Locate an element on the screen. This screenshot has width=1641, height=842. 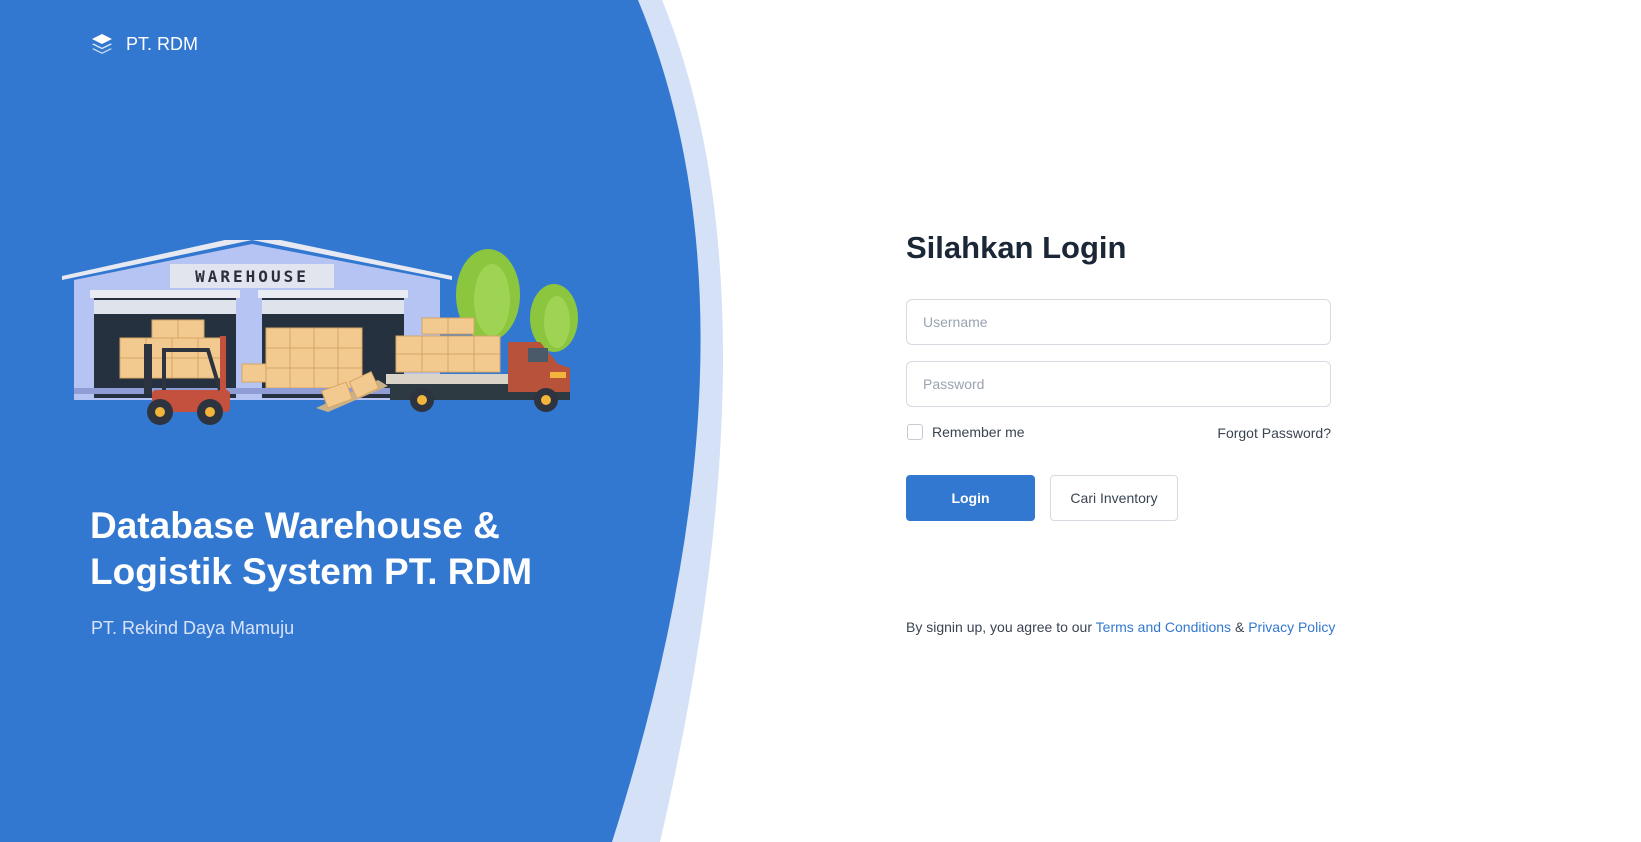
hero-title-line-2: Logistik System PT. RDM is located at coordinates (311, 571).